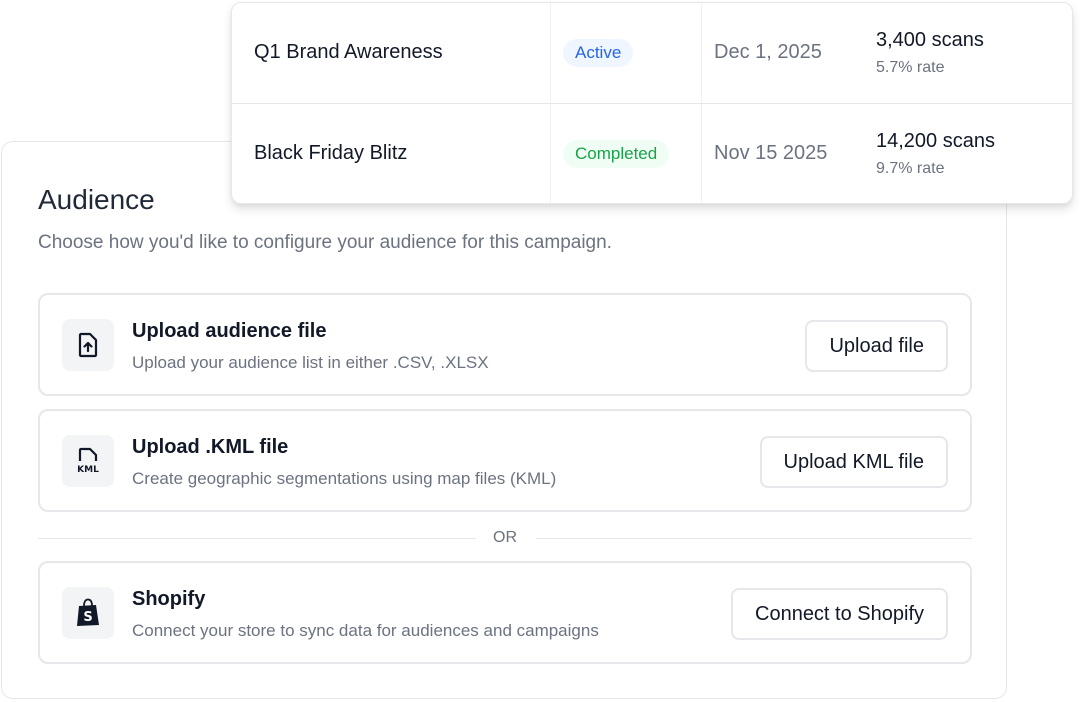 The width and height of the screenshot is (1080, 702). What do you see at coordinates (210, 447) in the screenshot?
I see `option-title: Upload .KML file` at bounding box center [210, 447].